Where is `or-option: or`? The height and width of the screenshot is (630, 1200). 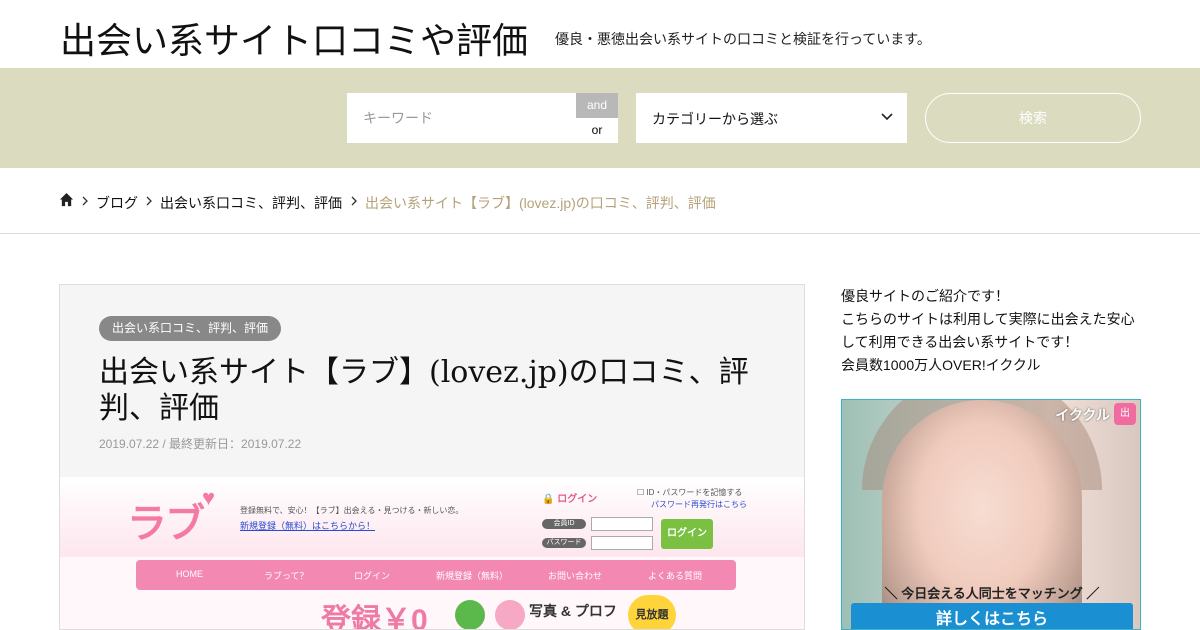 or-option: or is located at coordinates (597, 130).